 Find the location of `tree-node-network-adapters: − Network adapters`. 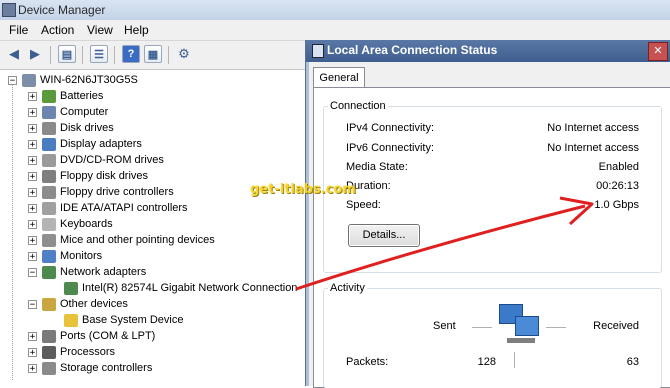

tree-node-network-adapters: − Network adapters is located at coordinates (87, 272).